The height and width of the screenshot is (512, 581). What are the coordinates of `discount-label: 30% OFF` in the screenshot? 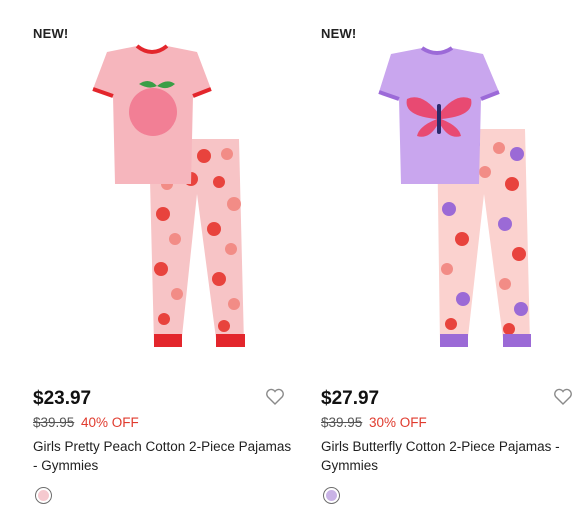 It's located at (398, 422).